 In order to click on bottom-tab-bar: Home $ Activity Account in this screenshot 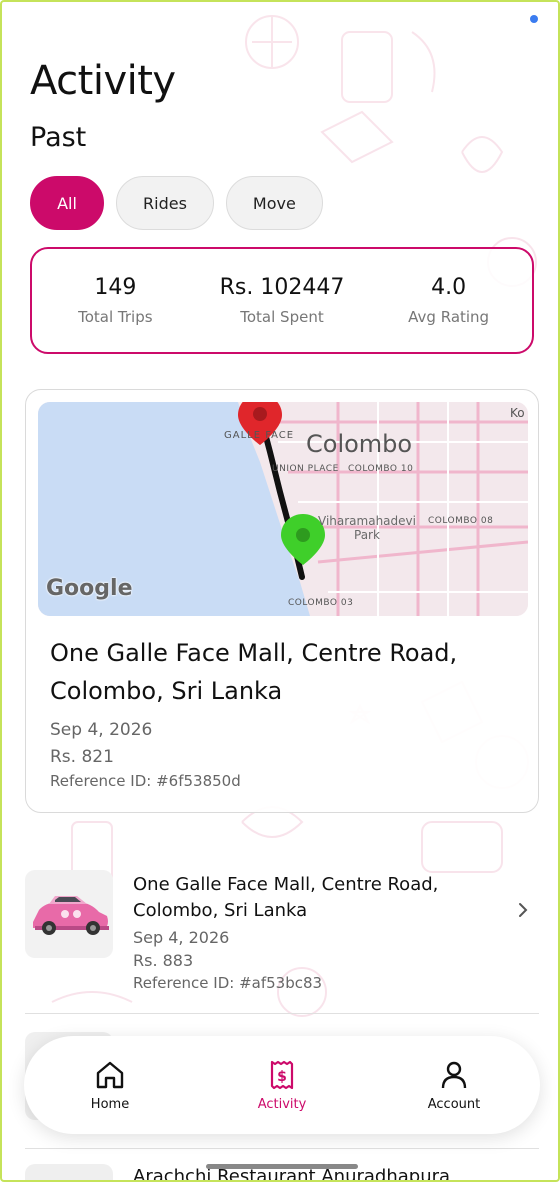, I will do `click(282, 1085)`.